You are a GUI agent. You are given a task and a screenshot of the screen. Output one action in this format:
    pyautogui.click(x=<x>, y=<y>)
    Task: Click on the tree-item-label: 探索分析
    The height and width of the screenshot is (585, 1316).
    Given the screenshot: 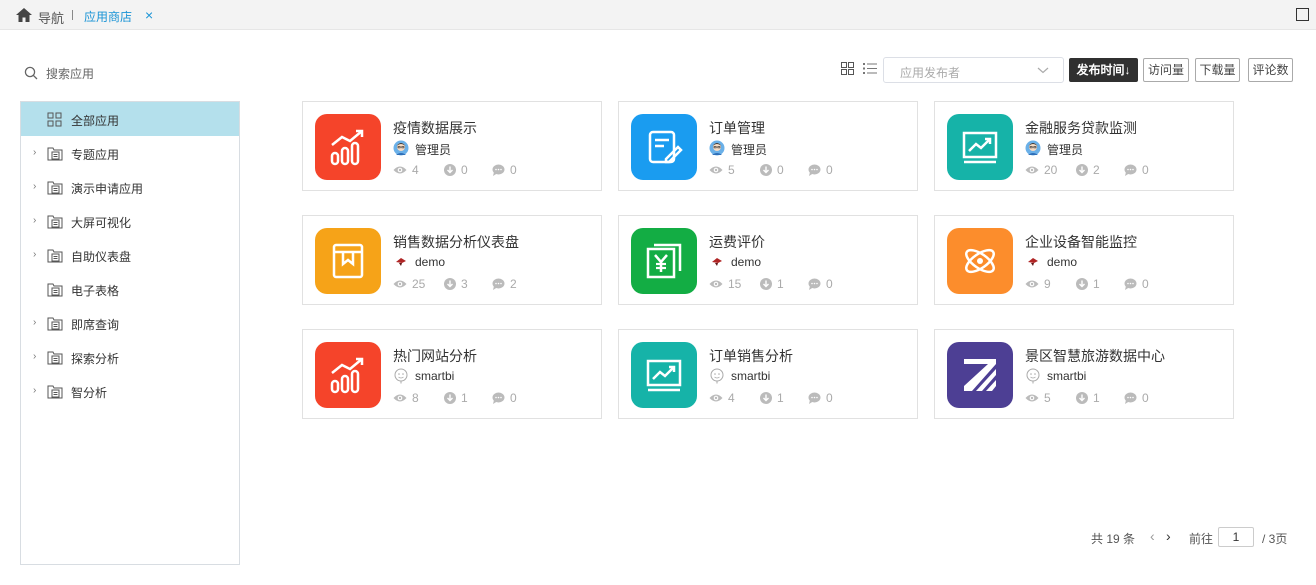 What is the action you would take?
    pyautogui.click(x=95, y=359)
    